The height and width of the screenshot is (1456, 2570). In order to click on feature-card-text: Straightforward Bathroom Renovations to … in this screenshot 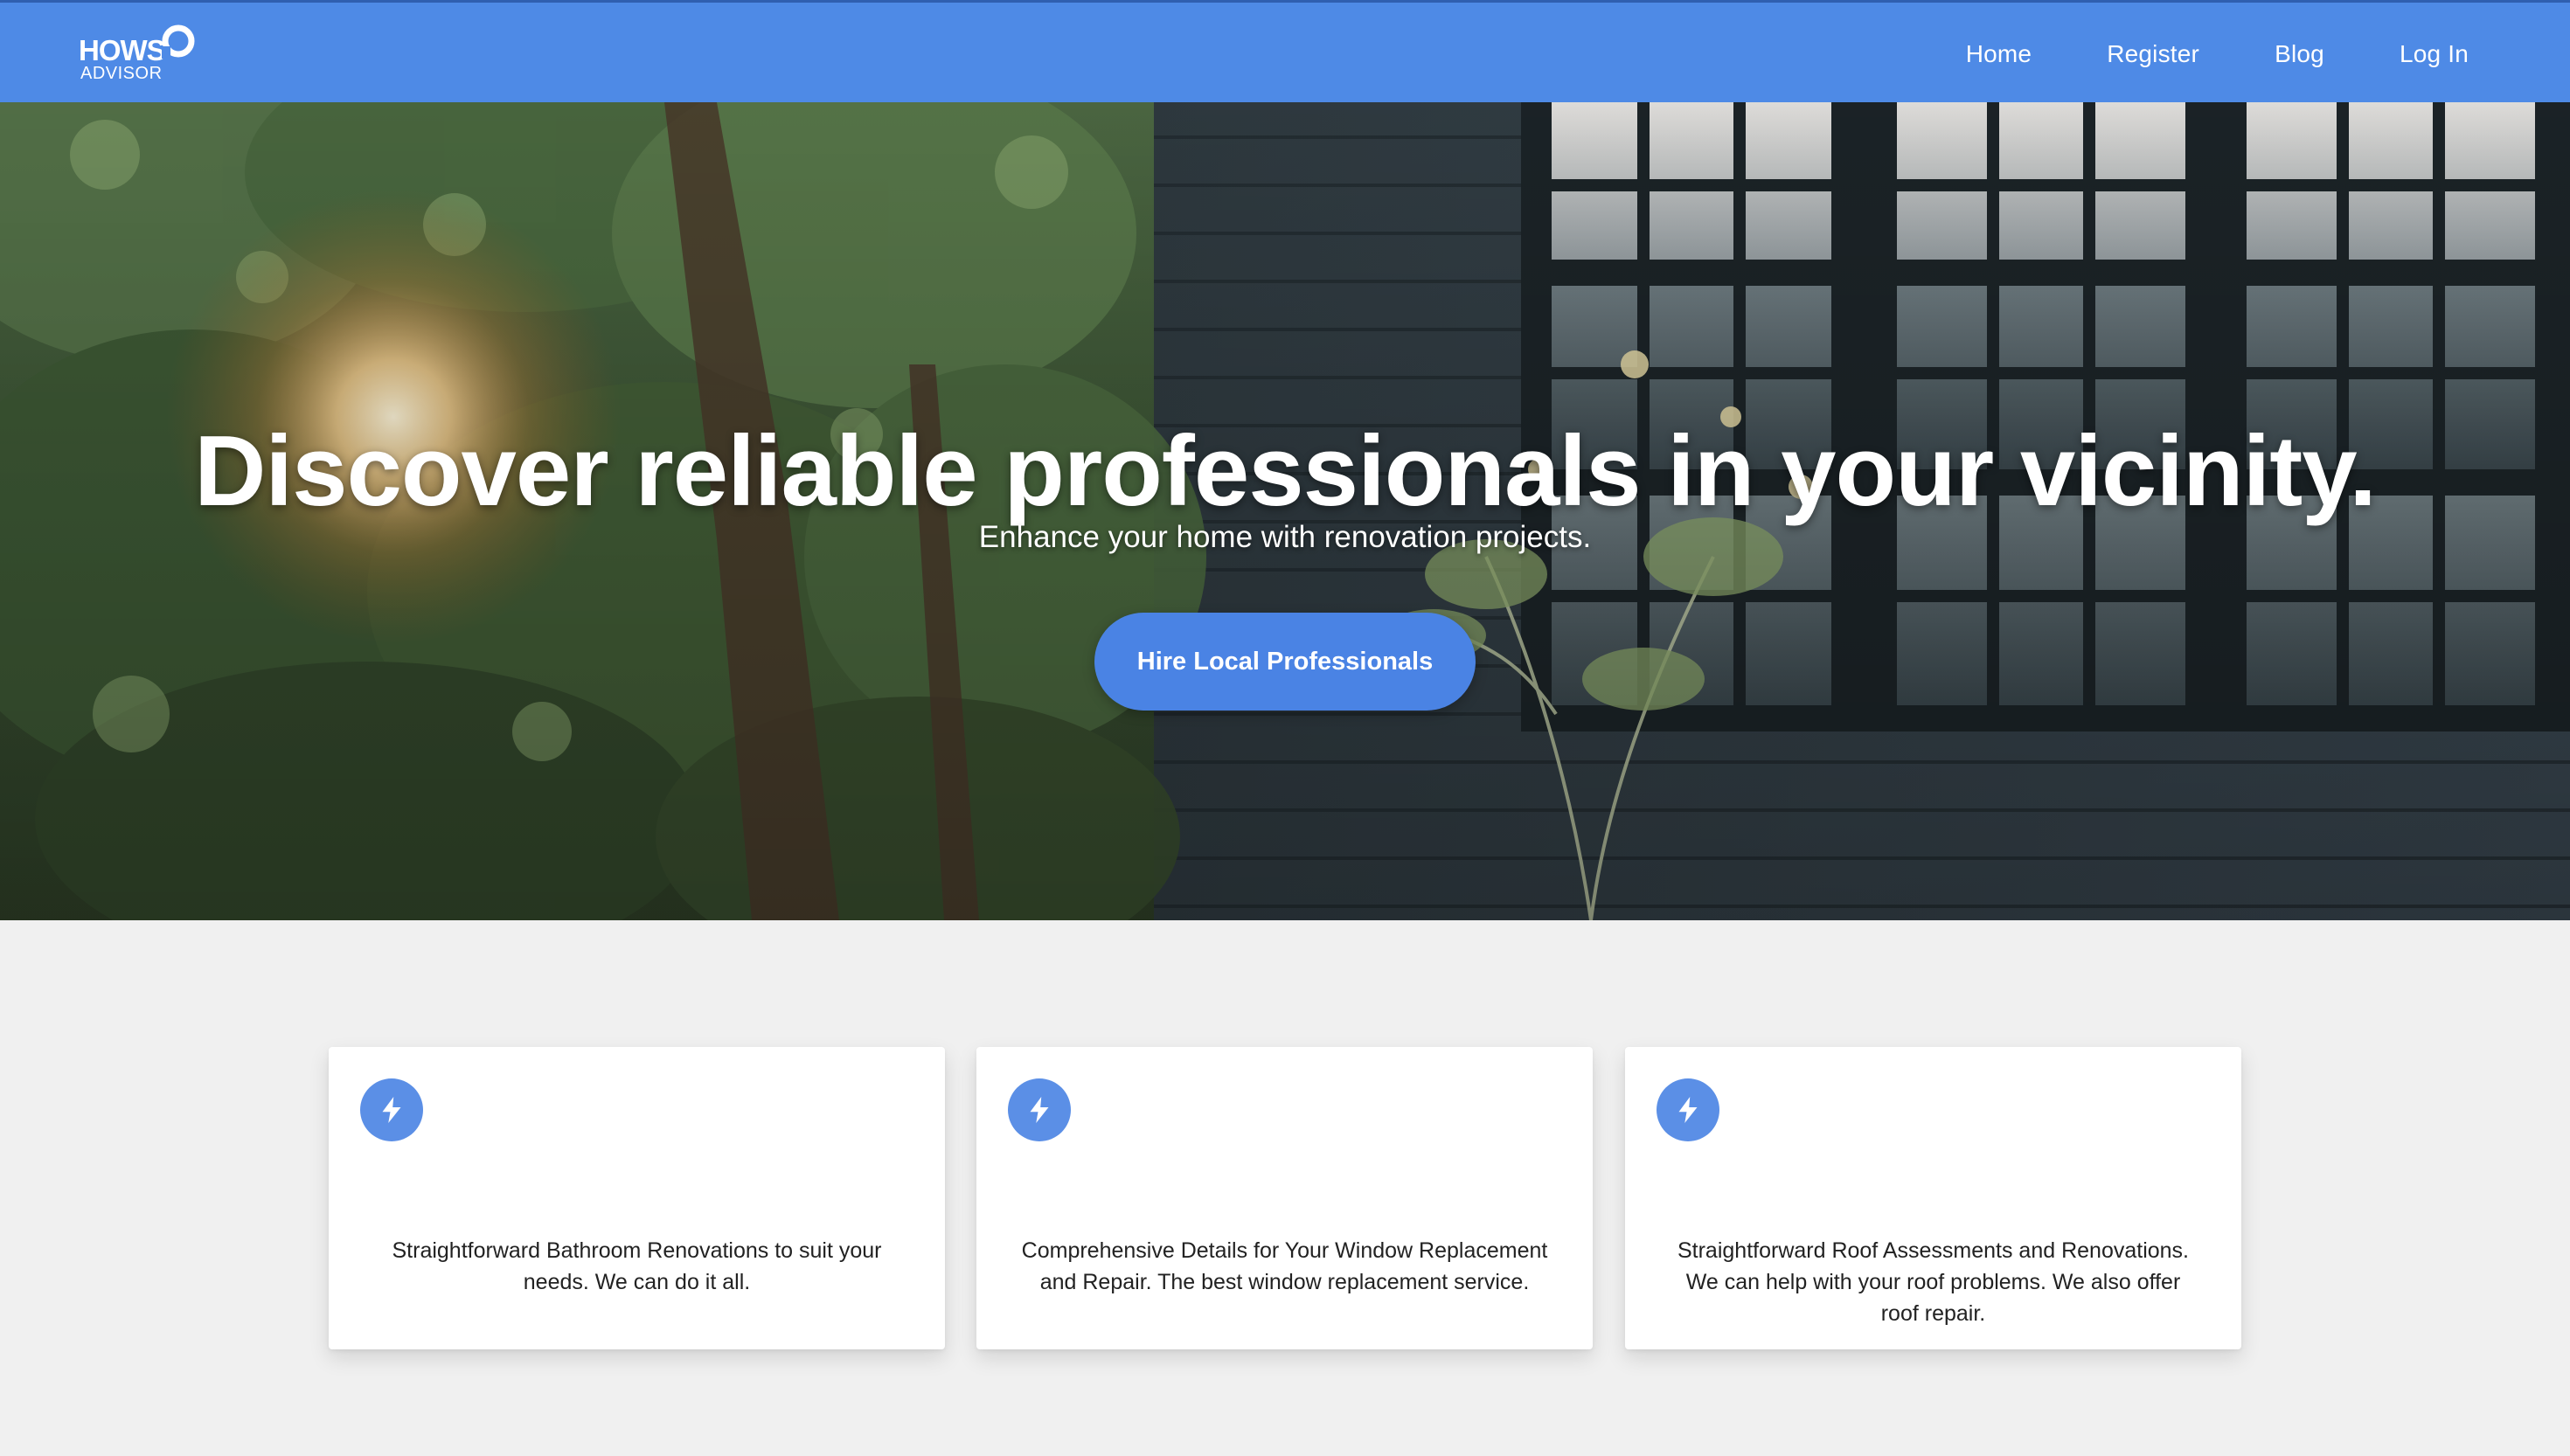, I will do `click(637, 1266)`.